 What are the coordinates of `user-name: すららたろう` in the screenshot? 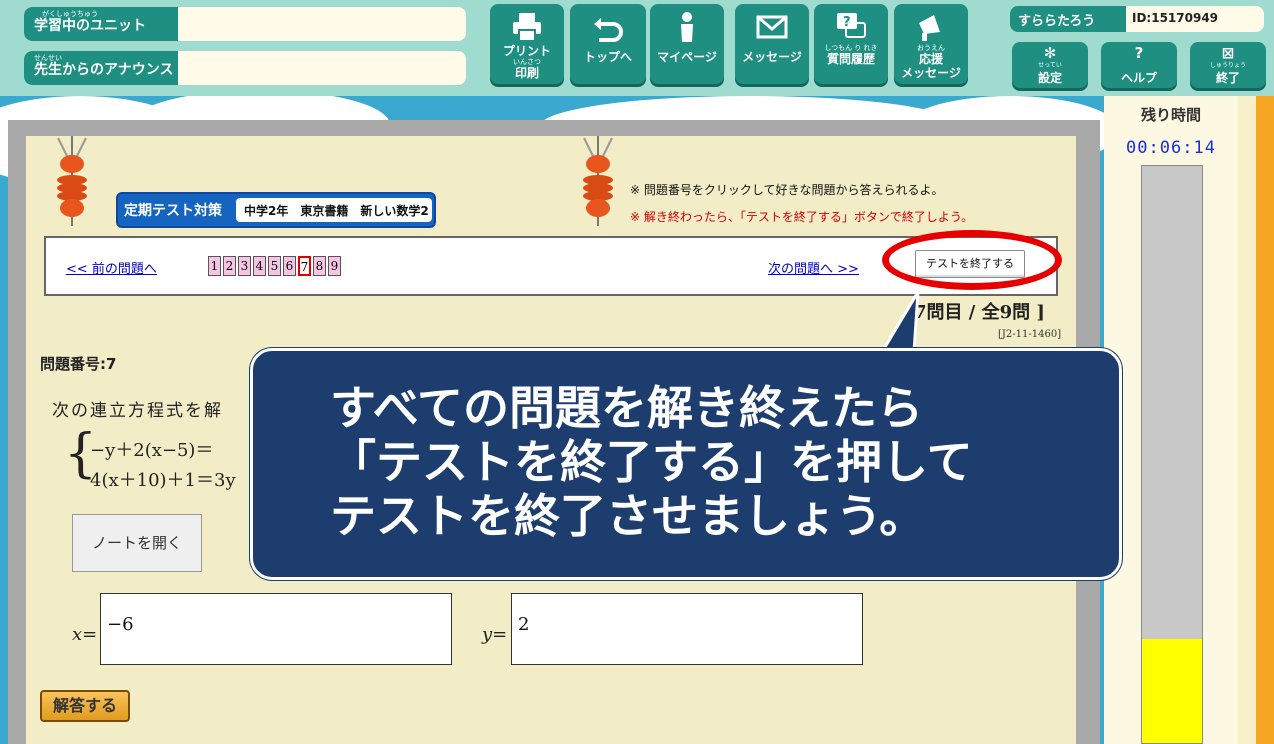 It's located at (1068, 19).